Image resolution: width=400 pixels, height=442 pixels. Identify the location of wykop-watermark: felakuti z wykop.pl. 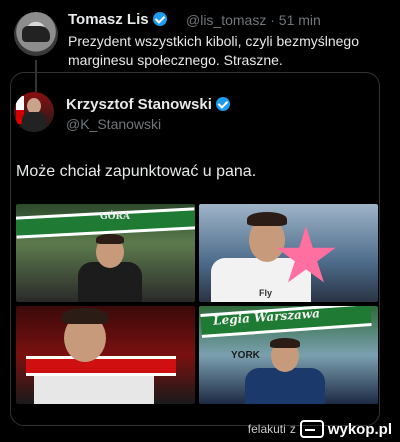
(320, 429).